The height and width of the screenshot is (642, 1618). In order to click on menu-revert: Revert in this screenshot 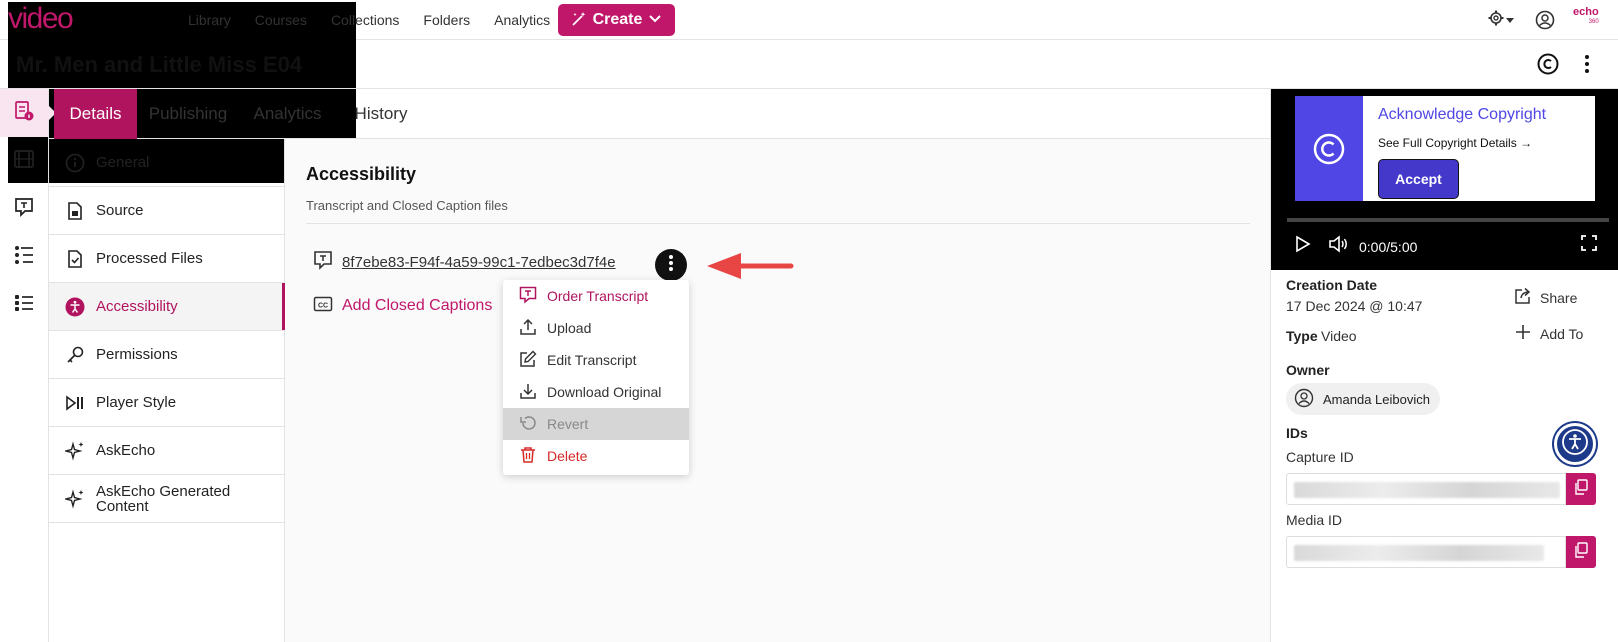, I will do `click(596, 424)`.